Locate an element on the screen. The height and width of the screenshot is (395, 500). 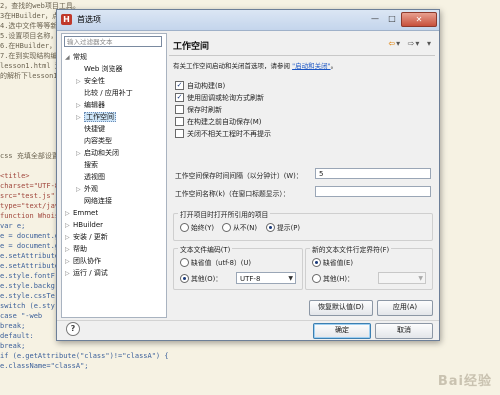
tree-item: ◢ 常规 is located at coordinates (76, 57).